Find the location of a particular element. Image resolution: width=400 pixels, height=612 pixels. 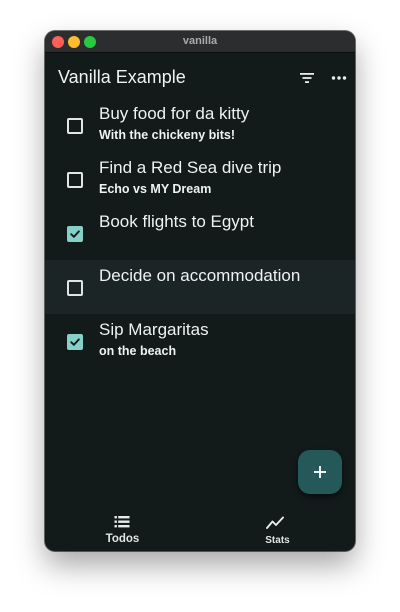

todo-note: Echo vs MY Dream is located at coordinates (155, 189).